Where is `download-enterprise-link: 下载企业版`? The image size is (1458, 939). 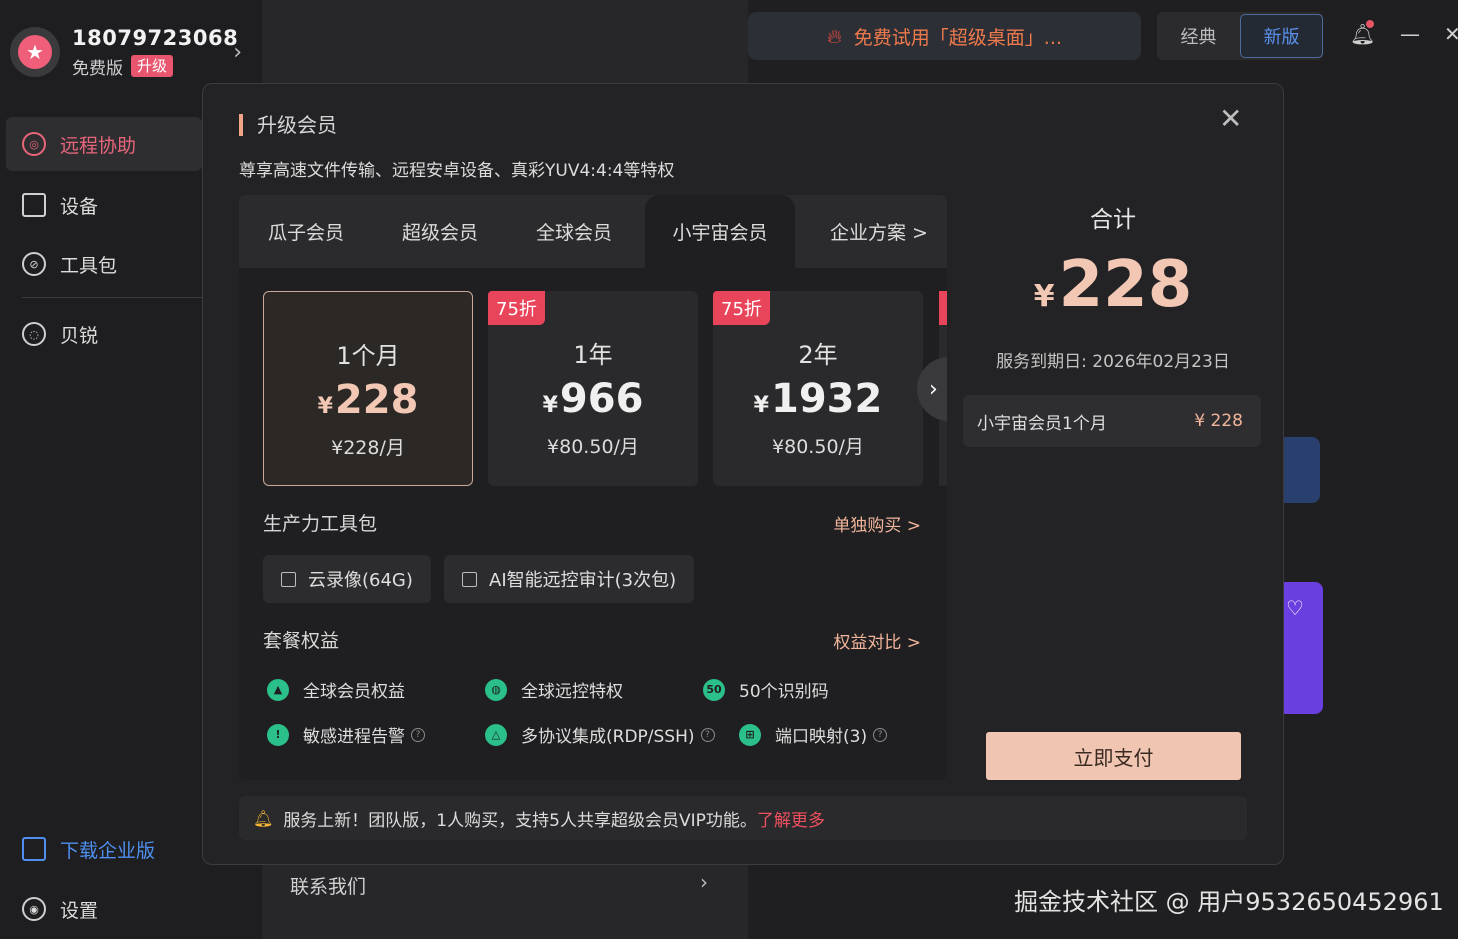 download-enterprise-link: 下载企业版 is located at coordinates (104, 849).